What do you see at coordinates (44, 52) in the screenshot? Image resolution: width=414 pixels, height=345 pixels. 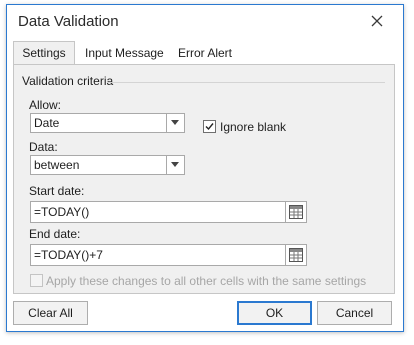 I see `tab-settings: Settings` at bounding box center [44, 52].